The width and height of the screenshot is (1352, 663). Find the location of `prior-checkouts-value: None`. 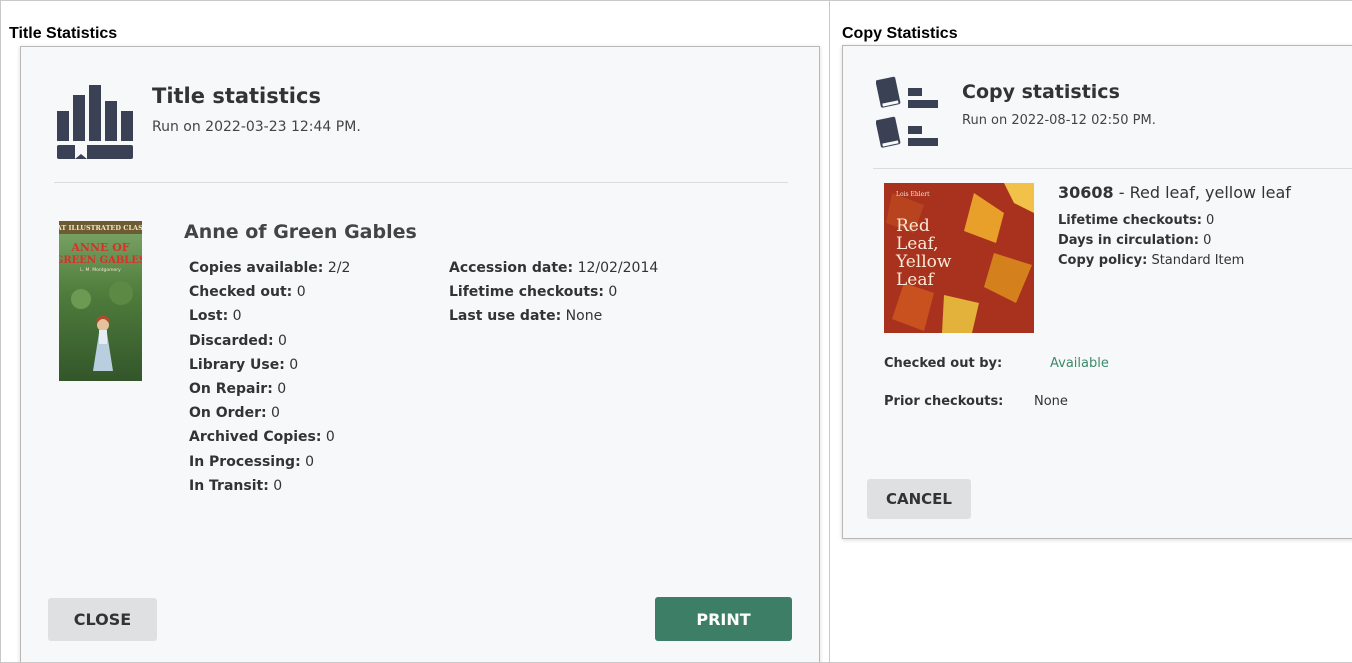

prior-checkouts-value: None is located at coordinates (1051, 401).